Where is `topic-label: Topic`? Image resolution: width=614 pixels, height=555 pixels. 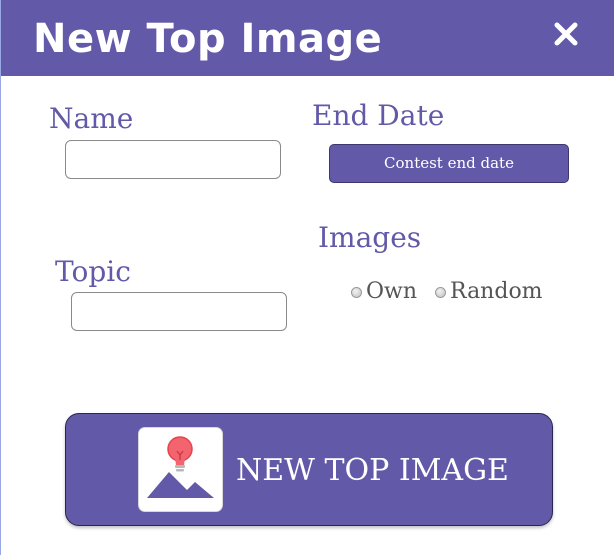
topic-label: Topic is located at coordinates (93, 271).